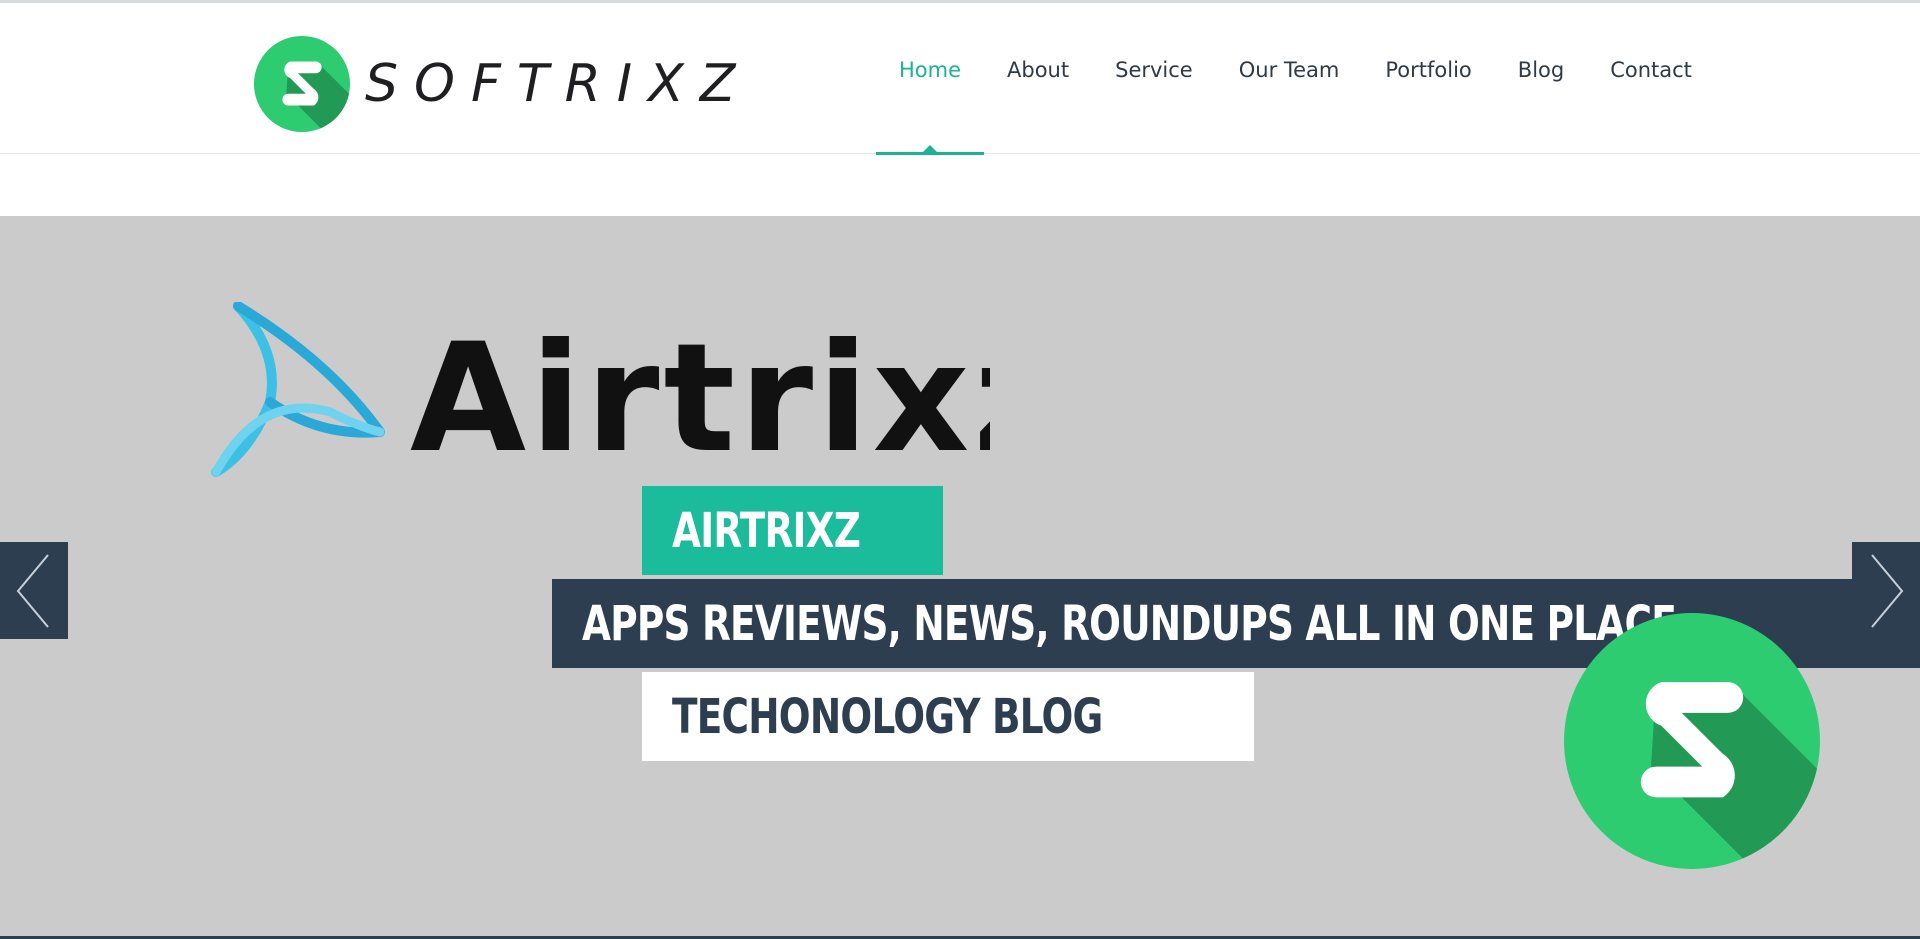 The width and height of the screenshot is (1920, 939). What do you see at coordinates (1428, 72) in the screenshot?
I see `nav-portfolio: Portfolio` at bounding box center [1428, 72].